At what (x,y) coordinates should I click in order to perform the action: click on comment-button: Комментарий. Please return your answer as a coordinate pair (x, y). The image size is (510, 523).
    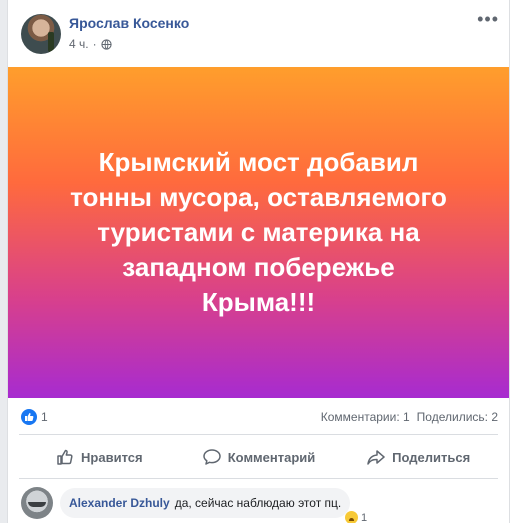
    Looking at the image, I should click on (259, 457).